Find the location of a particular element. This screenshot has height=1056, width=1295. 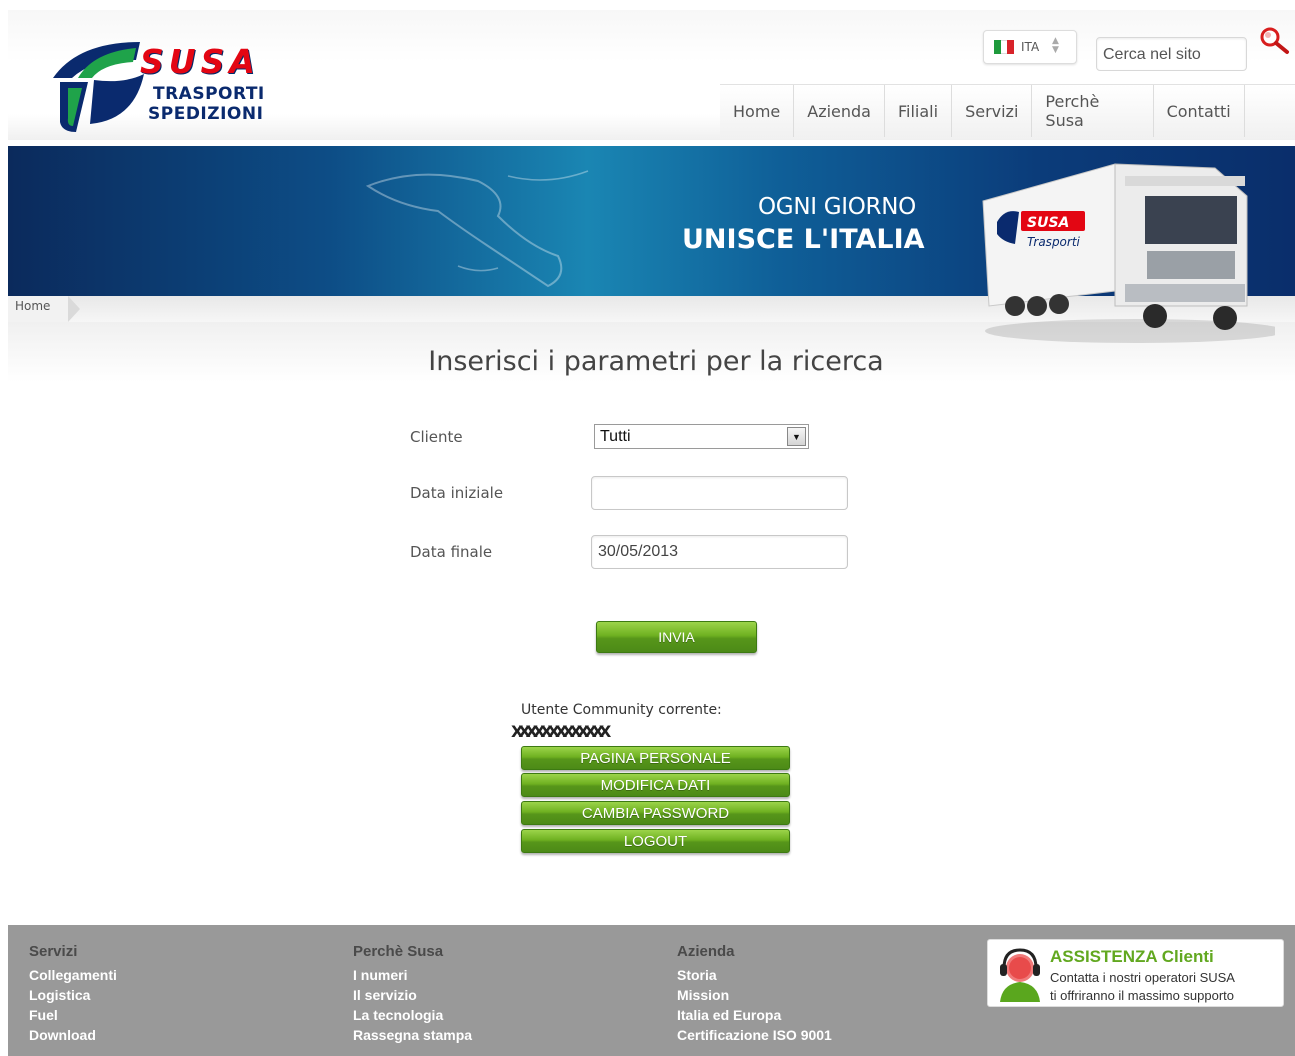

banner-line-1: OGNI GIORNO is located at coordinates (837, 207).